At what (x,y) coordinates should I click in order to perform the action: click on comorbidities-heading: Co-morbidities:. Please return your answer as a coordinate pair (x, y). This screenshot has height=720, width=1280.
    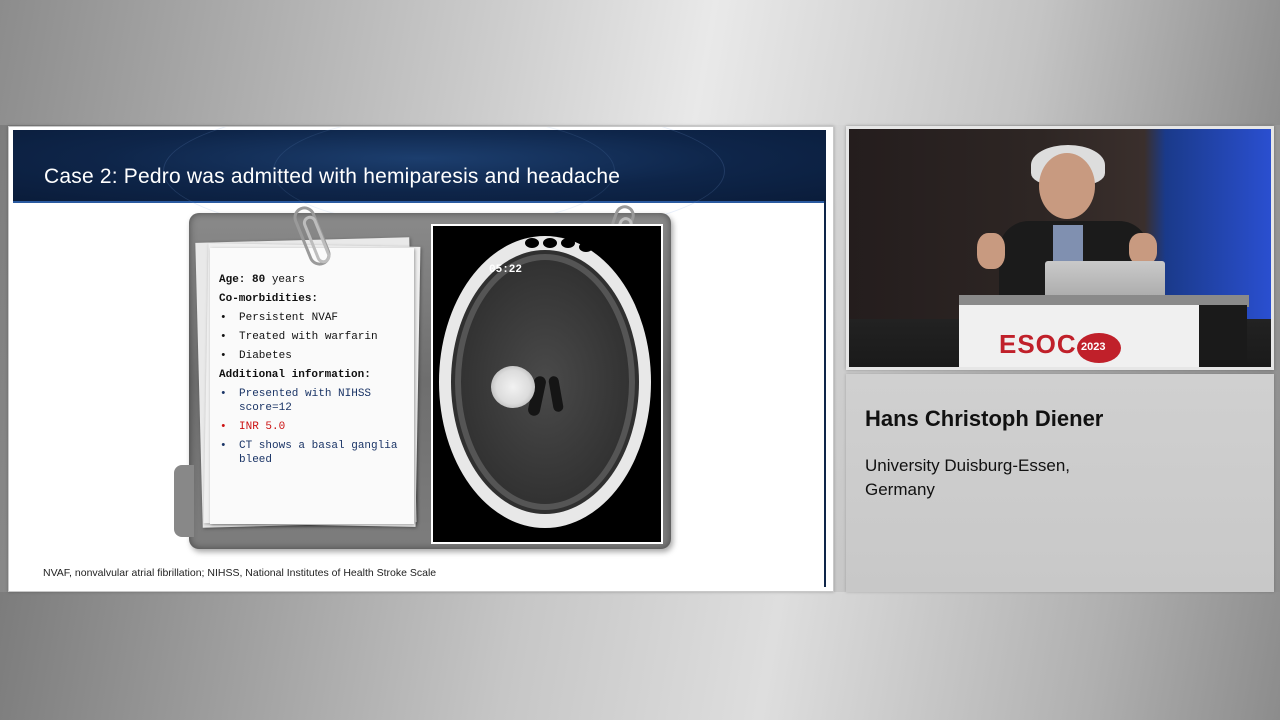
    Looking at the image, I should click on (269, 299).